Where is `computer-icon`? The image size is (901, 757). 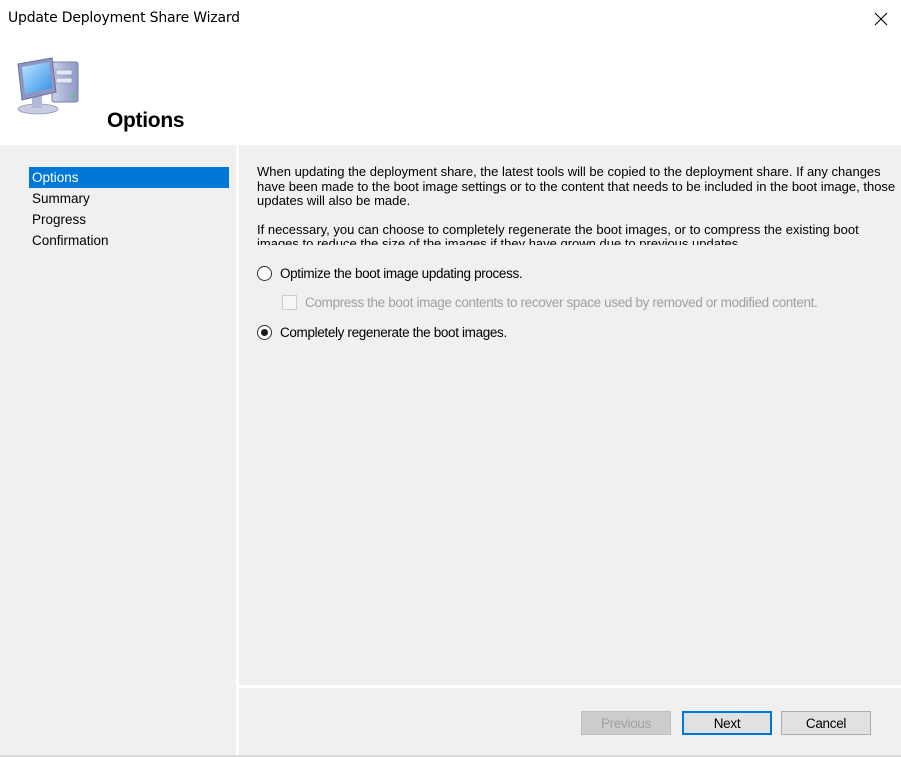 computer-icon is located at coordinates (48, 86).